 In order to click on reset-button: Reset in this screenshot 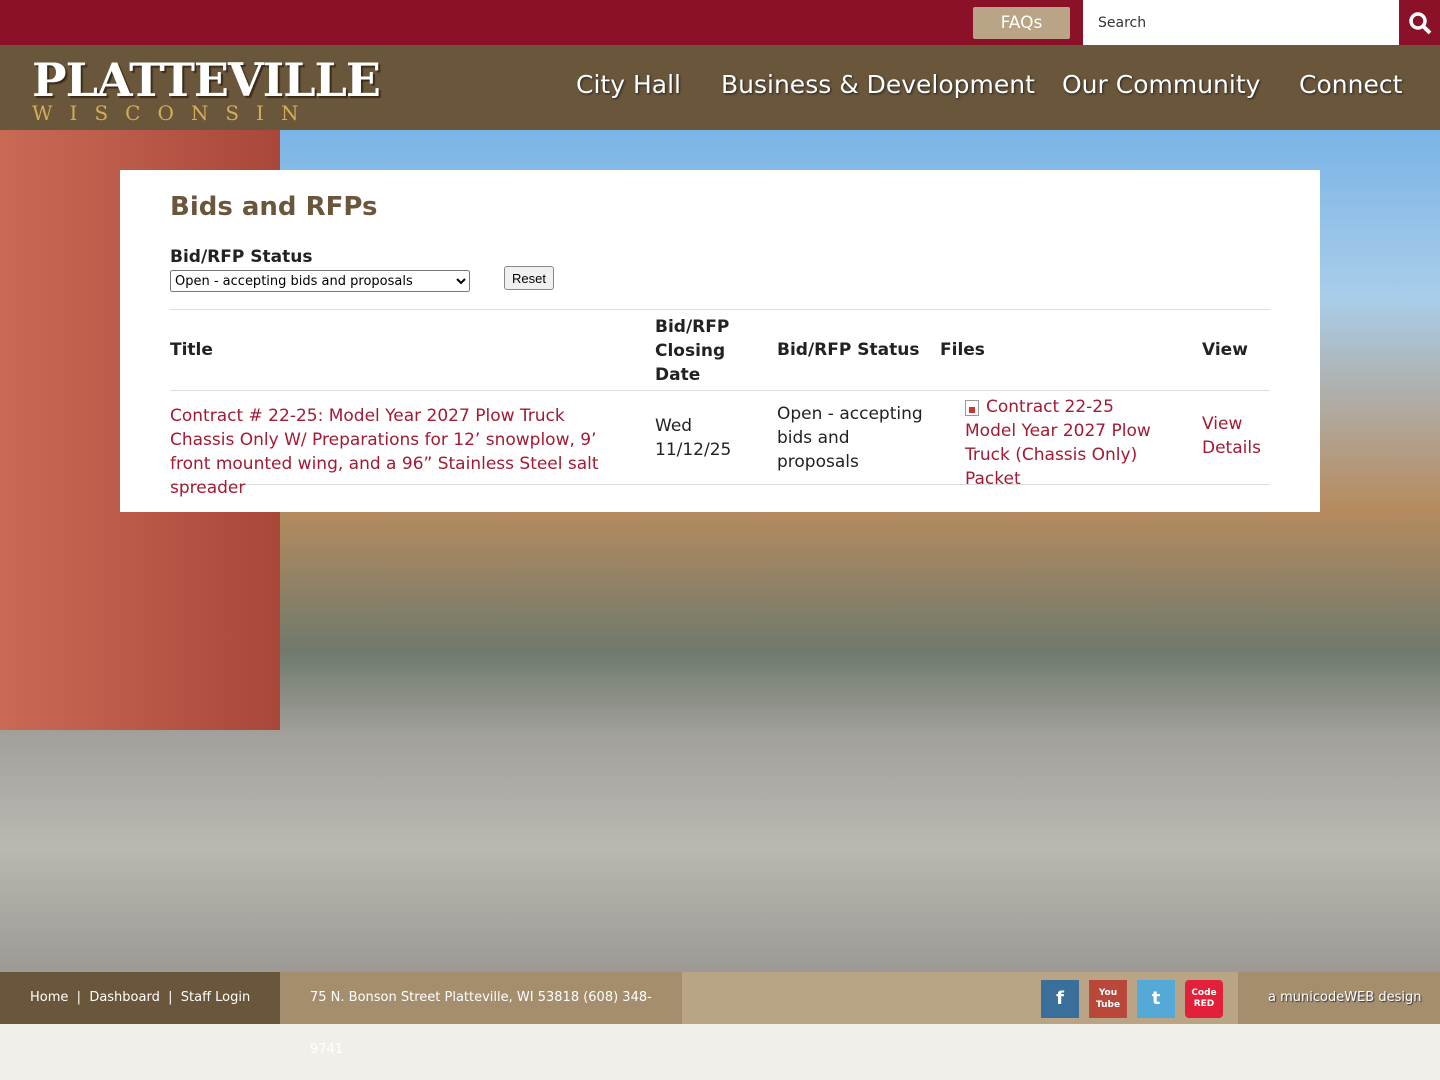, I will do `click(529, 278)`.